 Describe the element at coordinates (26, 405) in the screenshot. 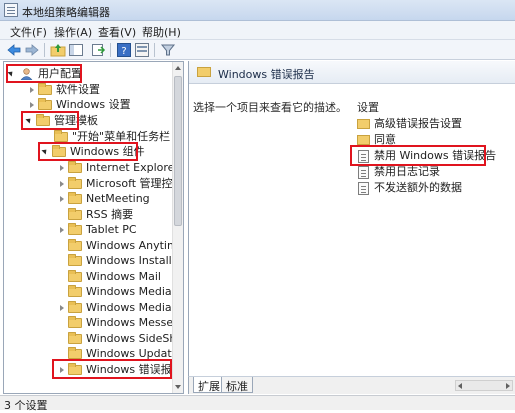

I see `status-text: 3 个设置` at that location.